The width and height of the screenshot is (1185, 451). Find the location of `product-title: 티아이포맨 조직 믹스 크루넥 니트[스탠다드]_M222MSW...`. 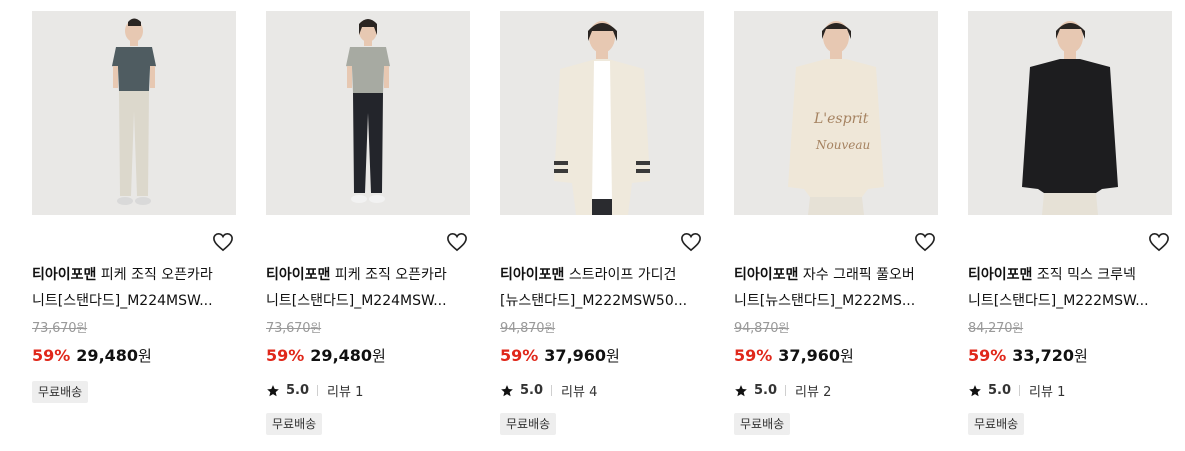

product-title: 티아이포맨 조직 믹스 크루넥 니트[스탠다드]_M222MSW... is located at coordinates (1071, 288).